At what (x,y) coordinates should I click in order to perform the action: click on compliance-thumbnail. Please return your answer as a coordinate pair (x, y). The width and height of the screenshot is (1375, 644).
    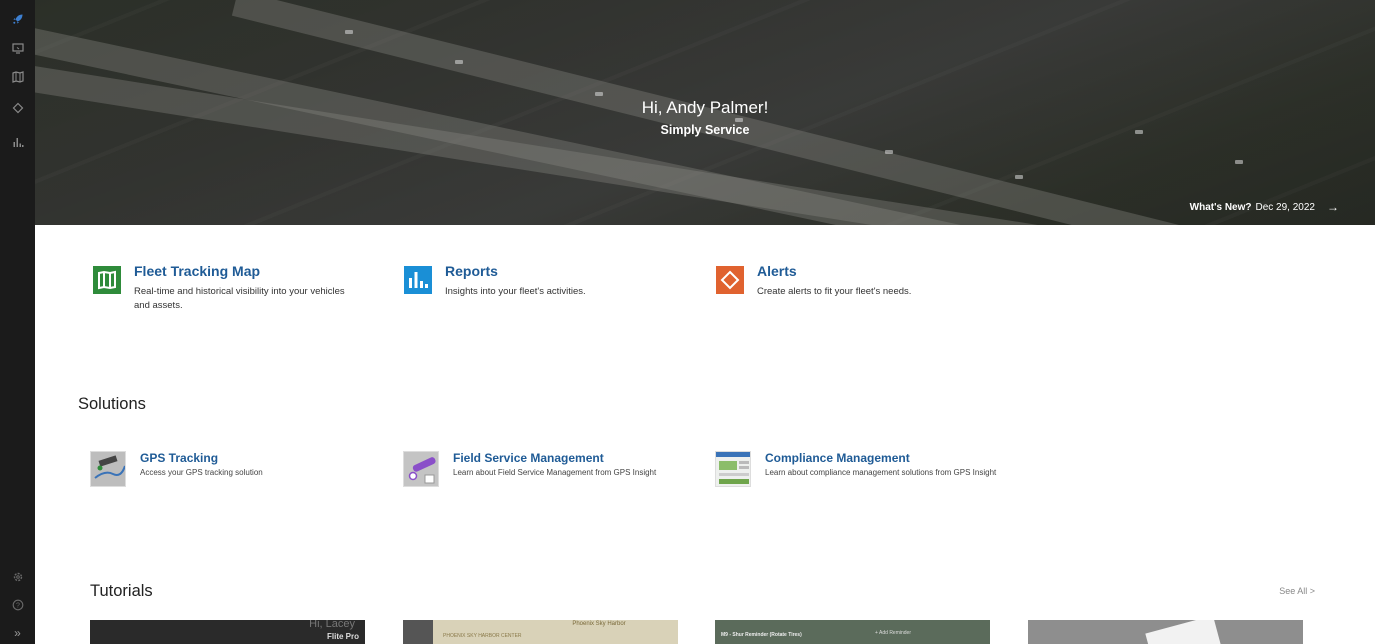
    Looking at the image, I should click on (733, 469).